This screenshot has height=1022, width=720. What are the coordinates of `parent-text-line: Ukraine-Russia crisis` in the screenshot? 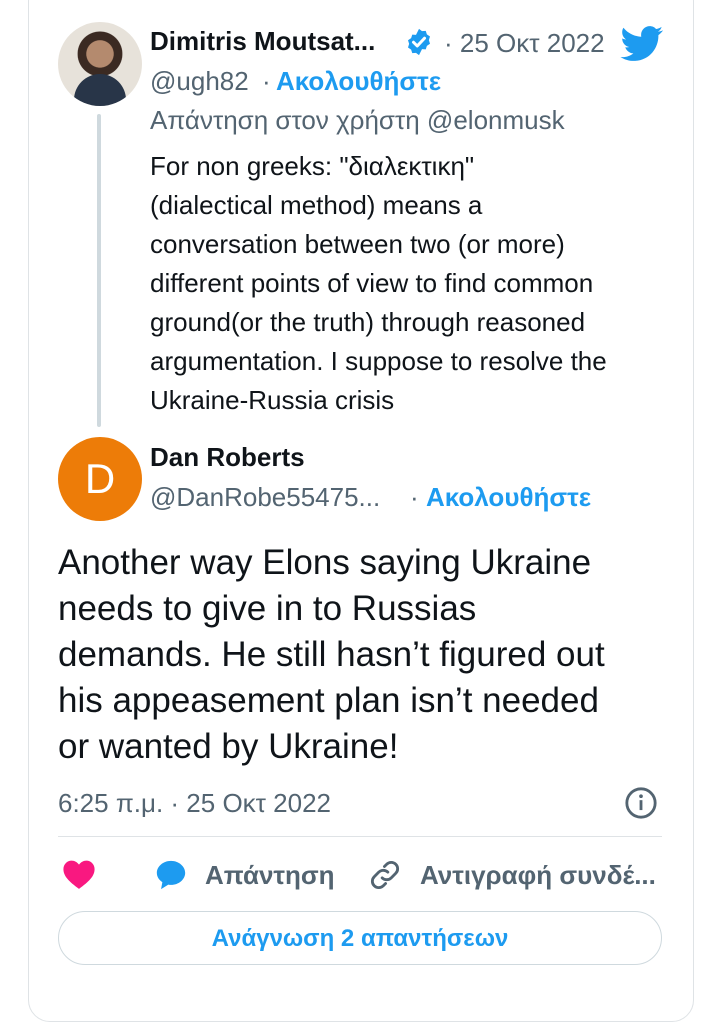 It's located at (272, 400).